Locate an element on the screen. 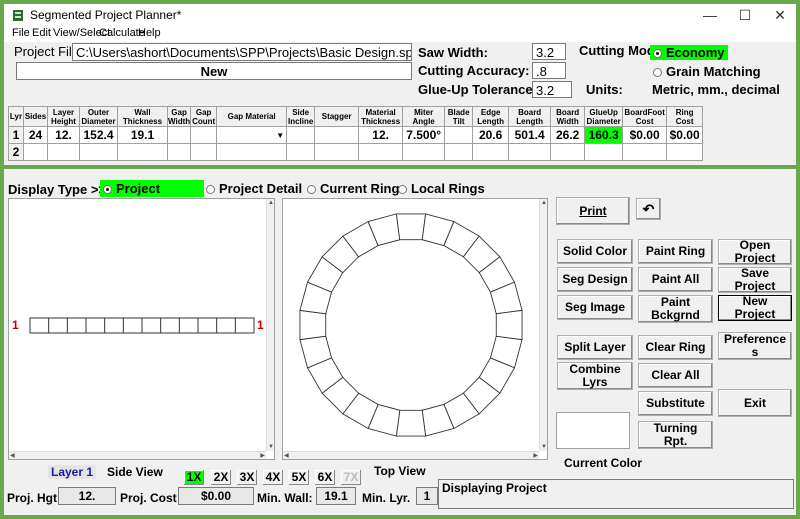  paint-all-button: Paint All is located at coordinates (675, 279).